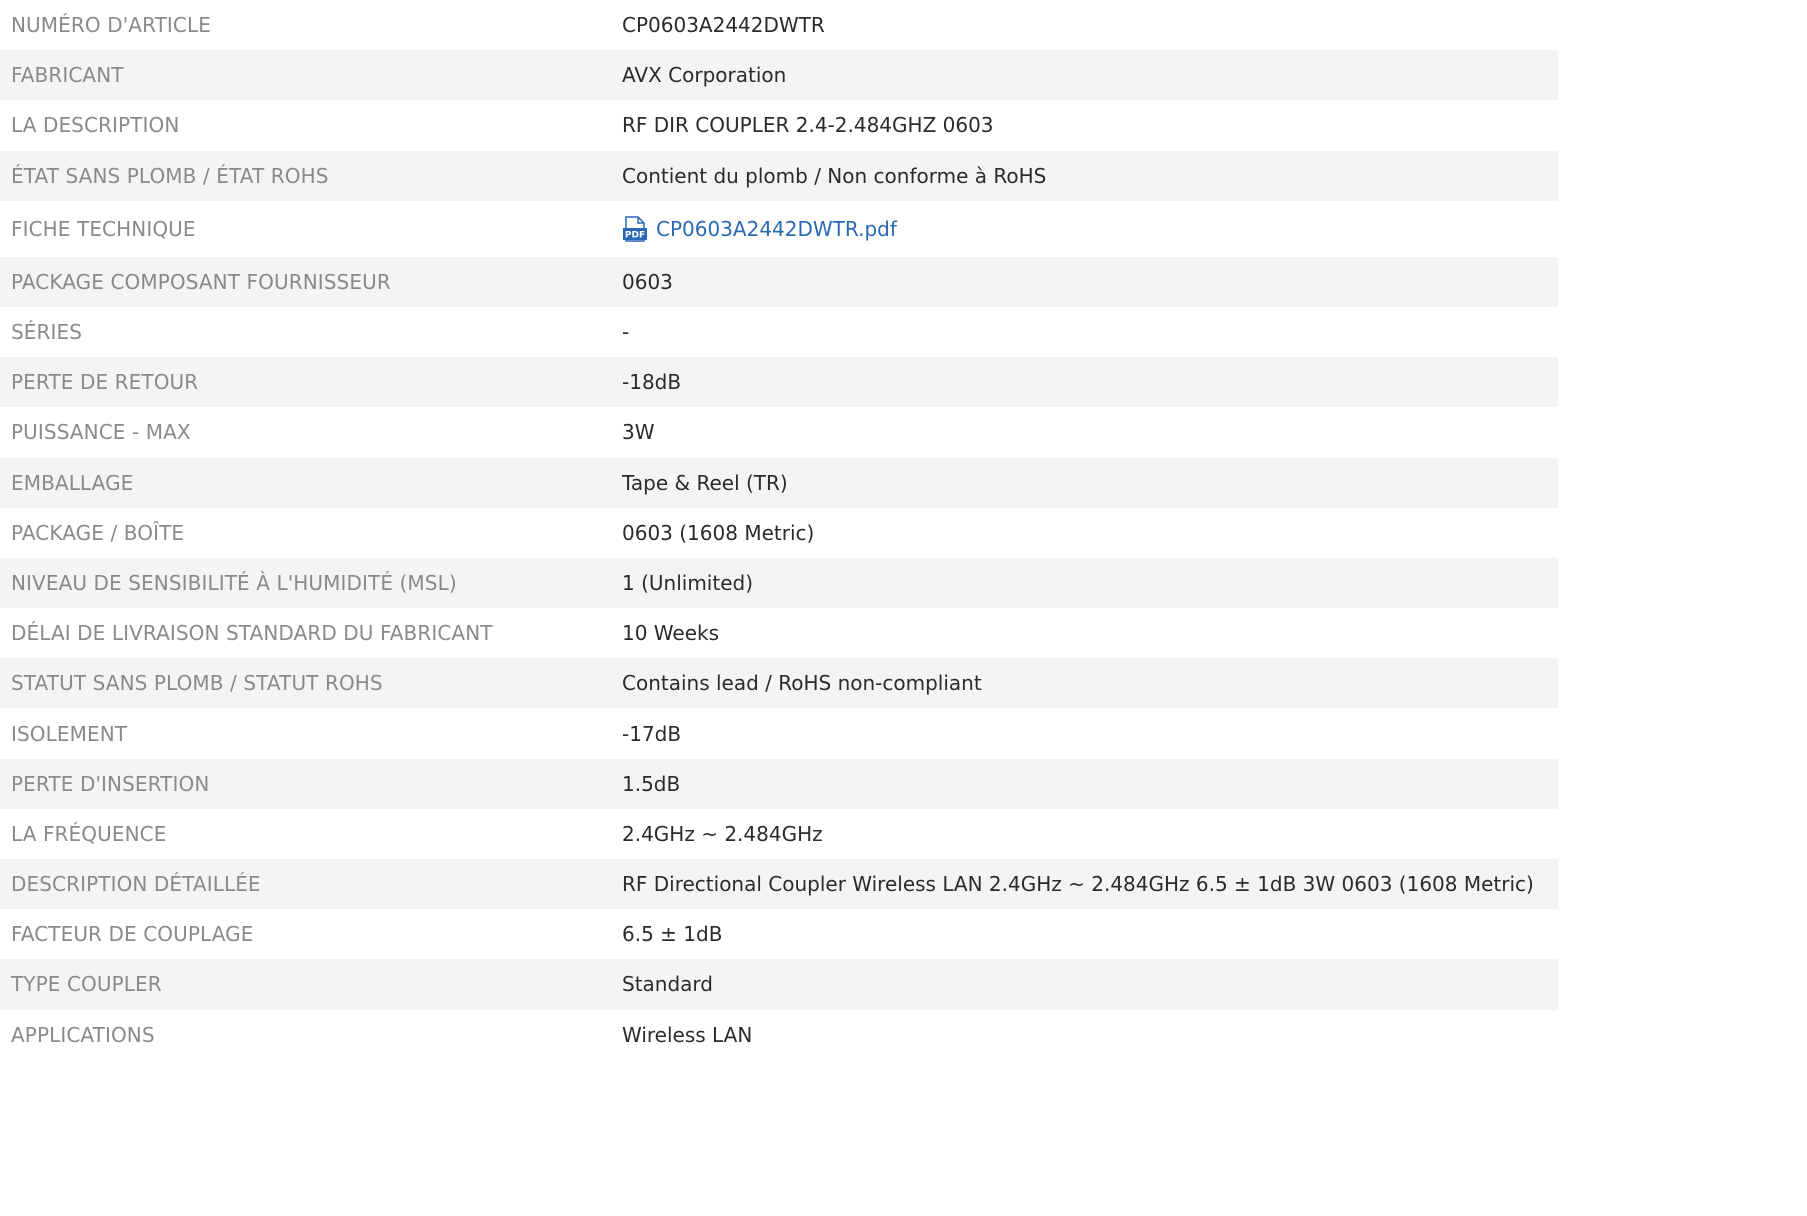 The width and height of the screenshot is (1807, 1216). I want to click on spec-value: CP0603A2442DWTR, so click(723, 25).